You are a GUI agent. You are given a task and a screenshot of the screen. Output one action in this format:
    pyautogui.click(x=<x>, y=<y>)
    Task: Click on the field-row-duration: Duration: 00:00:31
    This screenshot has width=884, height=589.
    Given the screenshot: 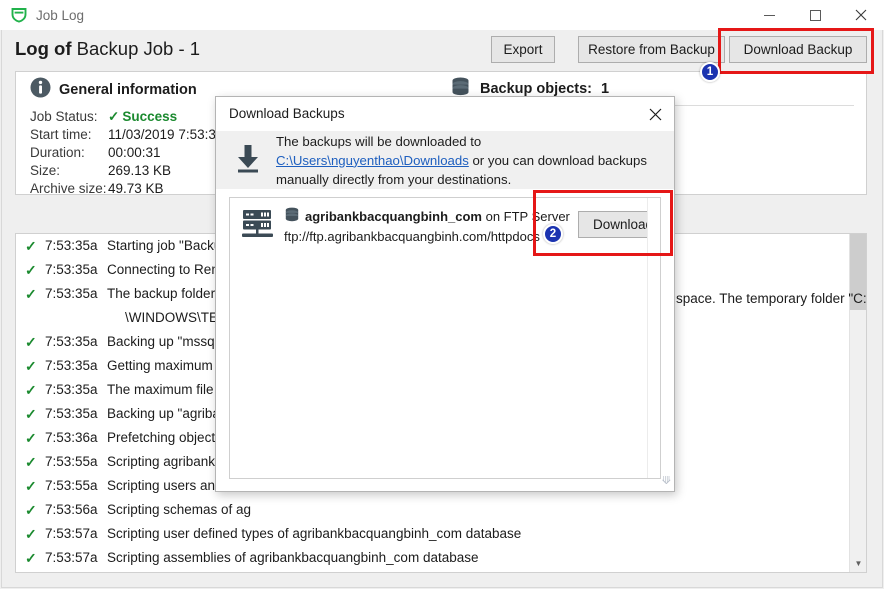 What is the action you would take?
    pyautogui.click(x=130, y=153)
    